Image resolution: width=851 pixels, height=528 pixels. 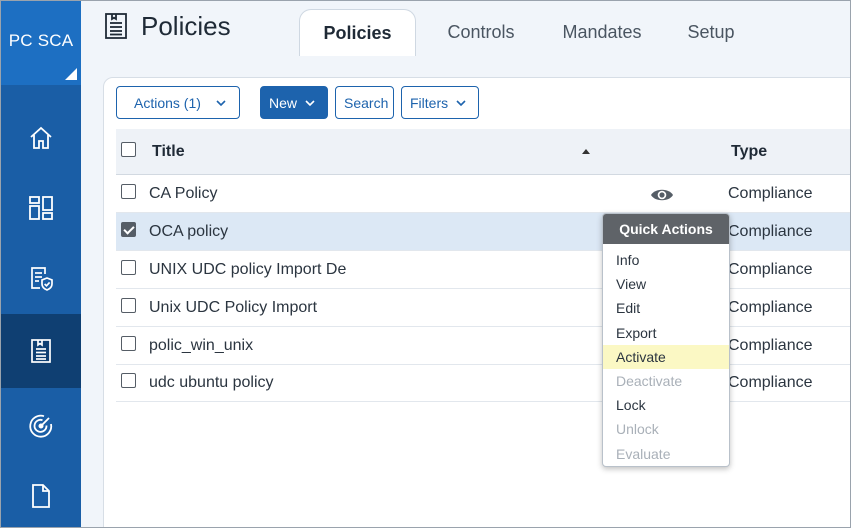 What do you see at coordinates (183, 194) in the screenshot?
I see `policy-title: CA Policy` at bounding box center [183, 194].